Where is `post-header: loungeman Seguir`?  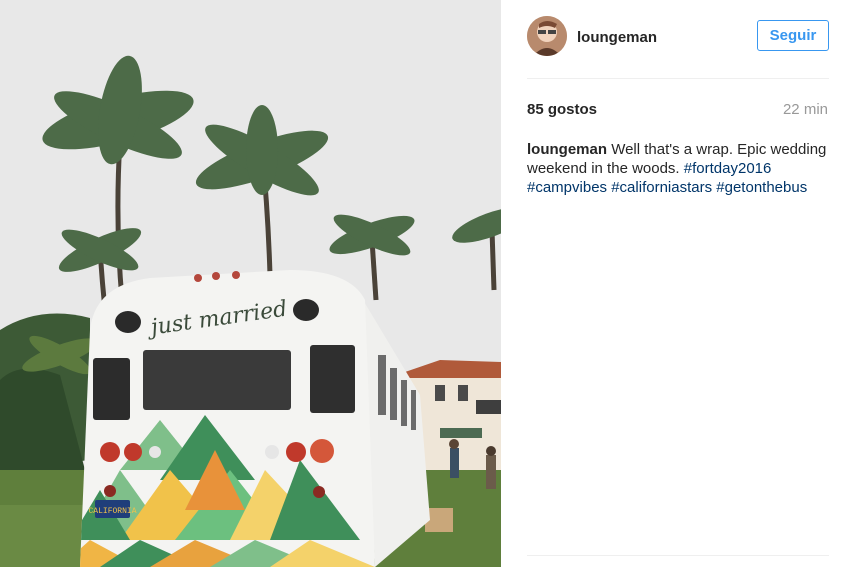
post-header: loungeman Seguir is located at coordinates (678, 37).